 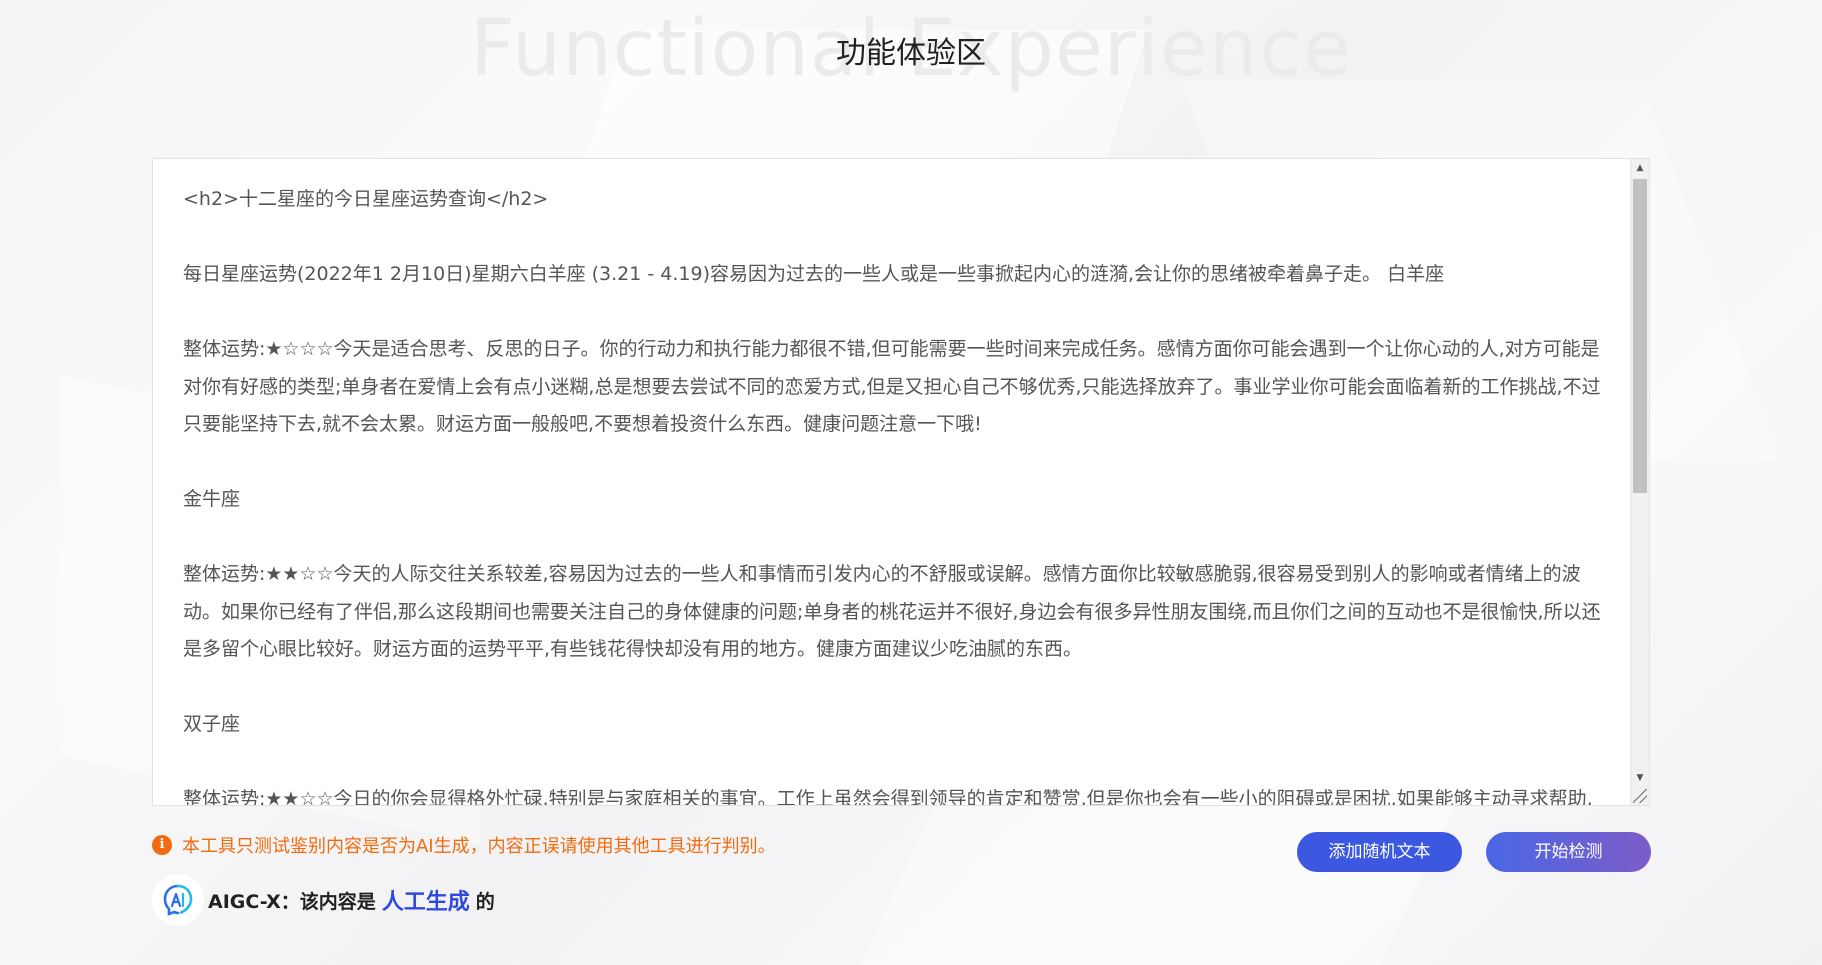 I want to click on result-suffix: 的, so click(x=485, y=901).